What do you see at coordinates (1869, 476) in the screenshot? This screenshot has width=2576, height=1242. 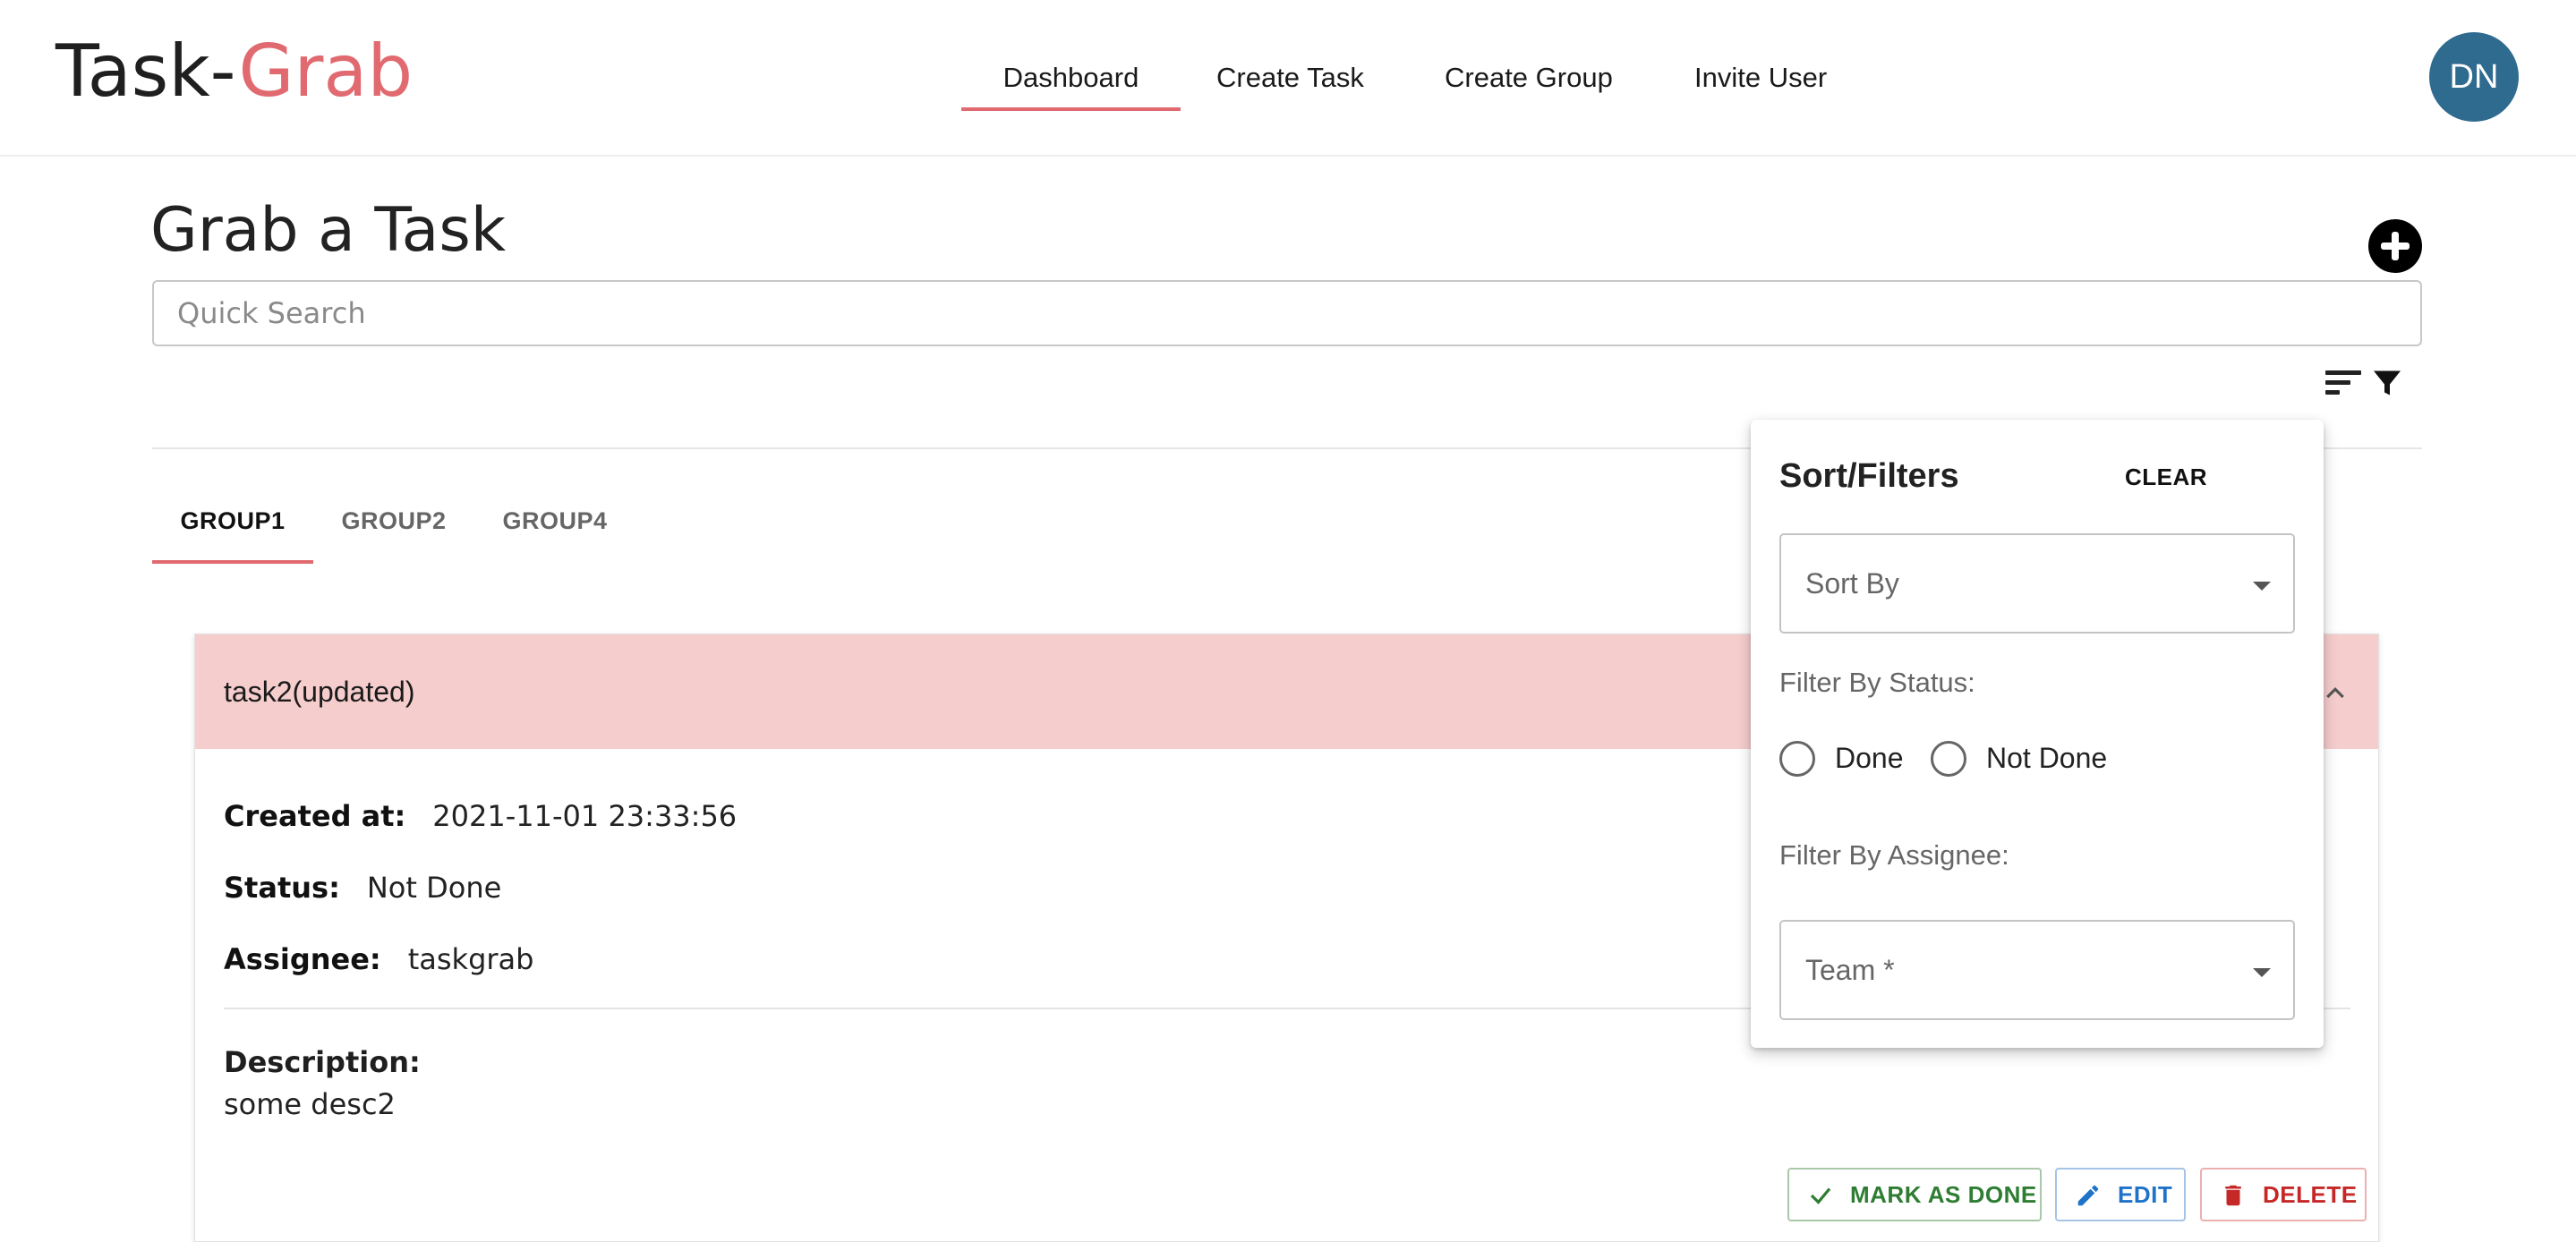 I see `popover-title: Sort/Filters` at bounding box center [1869, 476].